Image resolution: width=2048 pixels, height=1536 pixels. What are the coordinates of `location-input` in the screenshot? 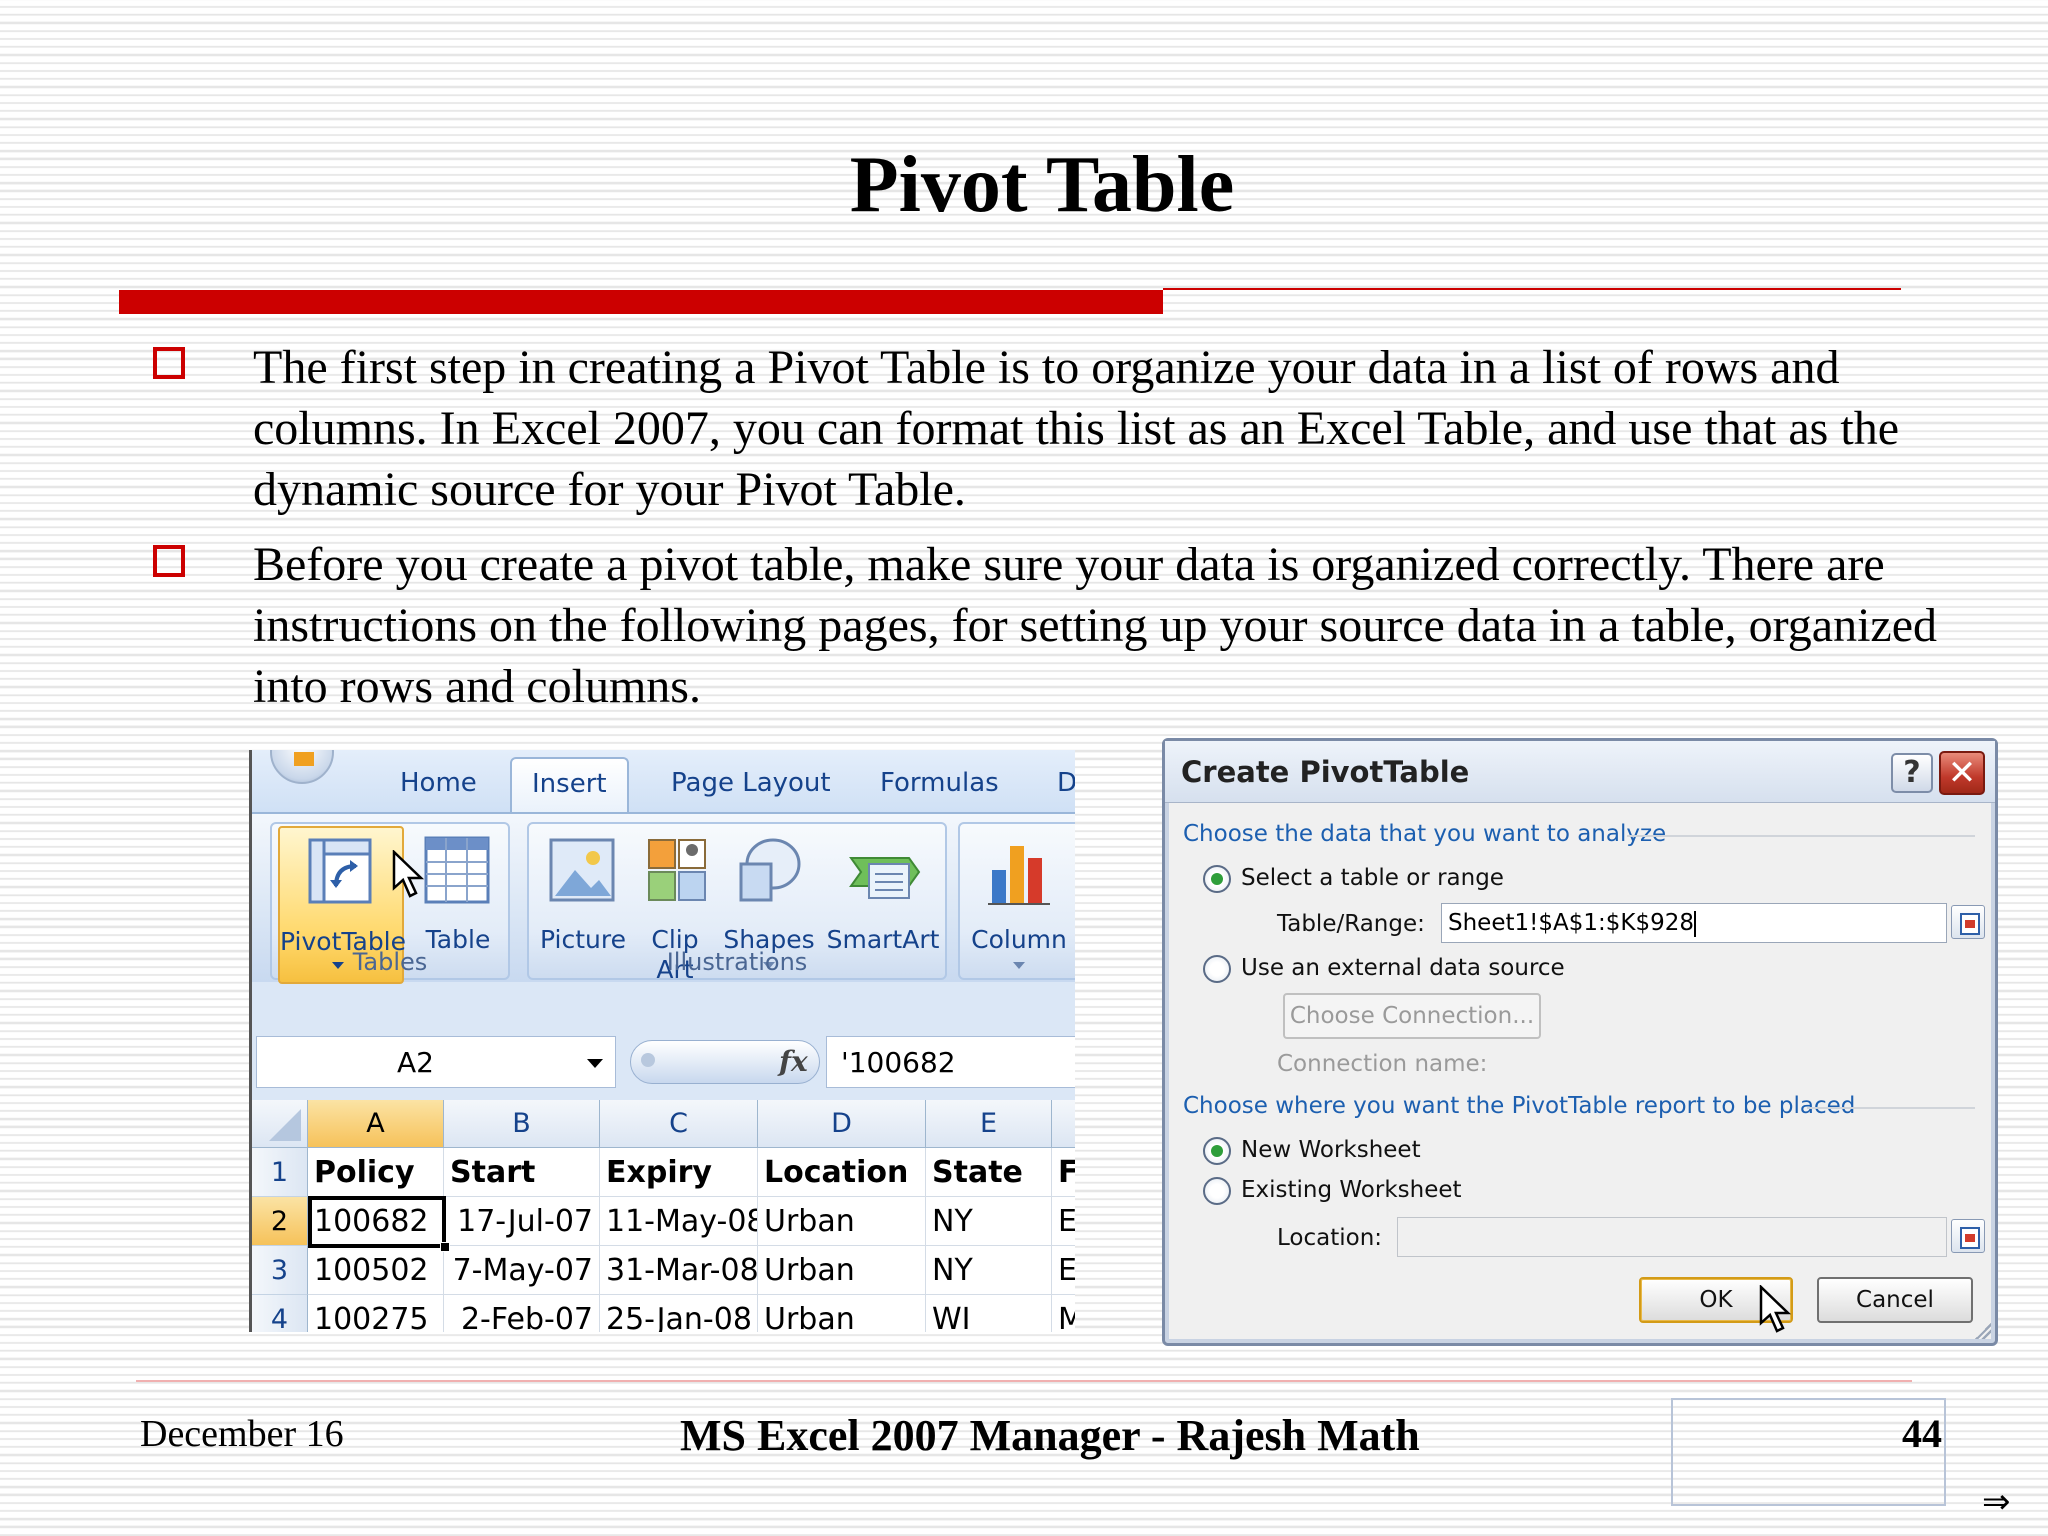 It's located at (1672, 1237).